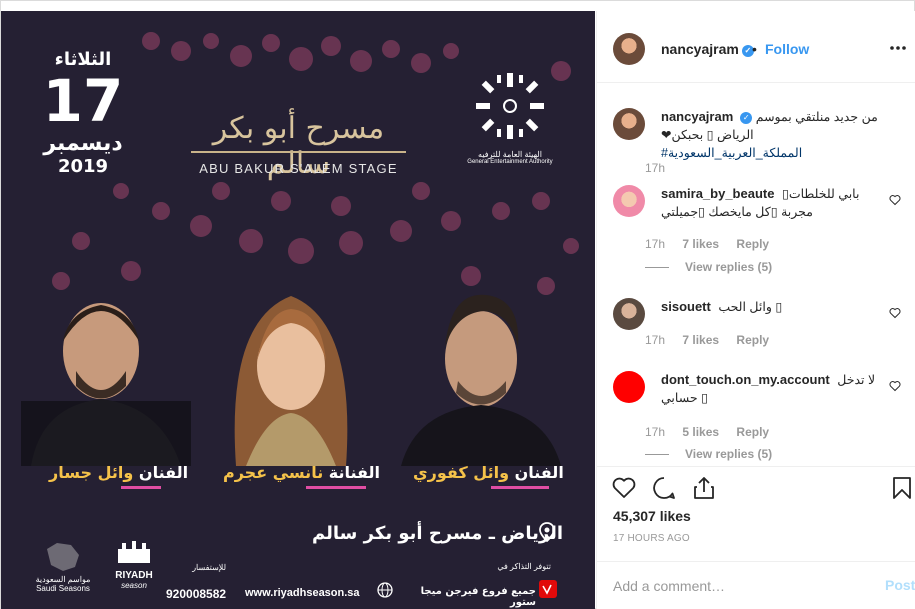 This screenshot has height=609, width=915. I want to click on artist-label-wael-jassar: الفنان وائل جسار, so click(118, 472).